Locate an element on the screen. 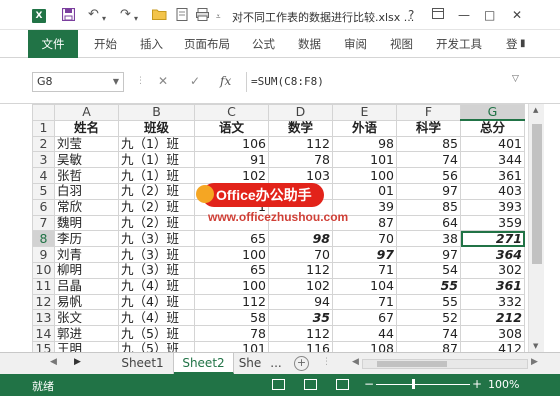  tab-split-grip-icon: ⋮ is located at coordinates (326, 362).